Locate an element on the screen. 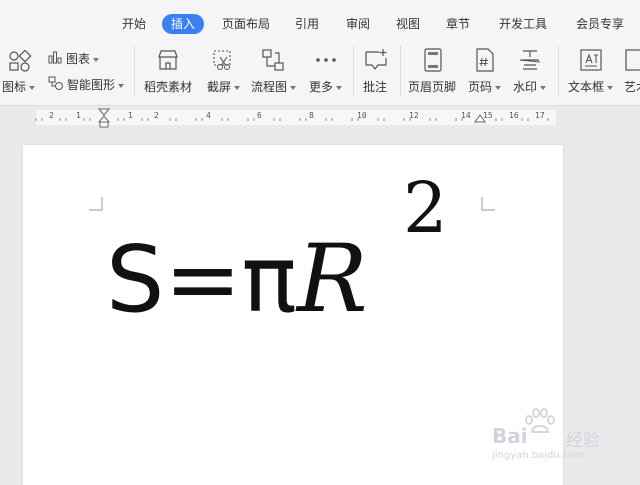  docer-material-button: 稻壳素材 is located at coordinates (168, 71).